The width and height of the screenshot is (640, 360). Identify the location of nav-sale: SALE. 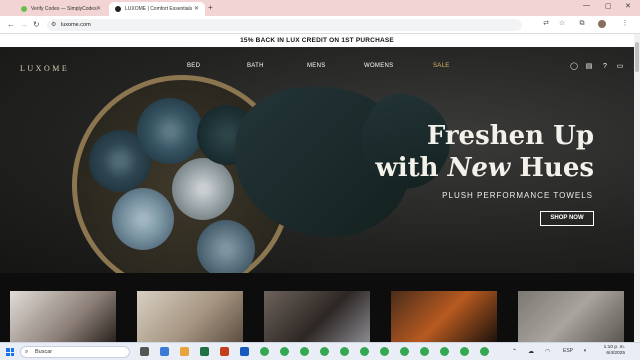
(441, 66).